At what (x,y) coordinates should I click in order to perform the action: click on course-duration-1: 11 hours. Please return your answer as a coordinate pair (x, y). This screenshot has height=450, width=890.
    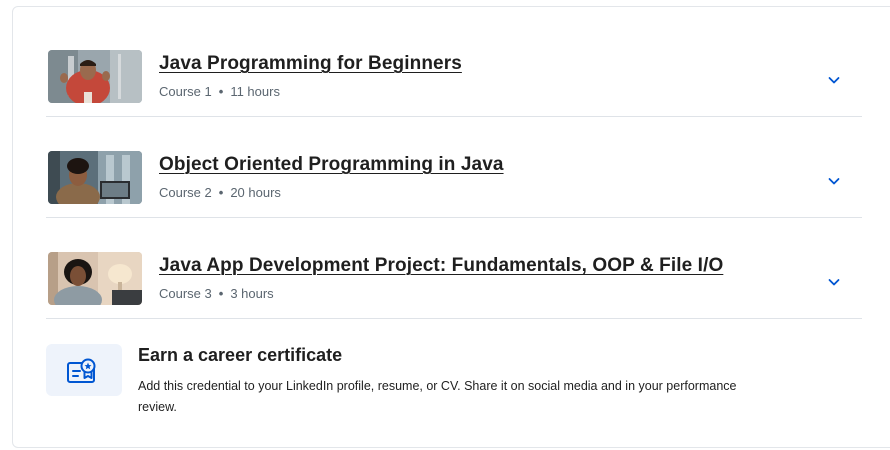
    Looking at the image, I should click on (255, 91).